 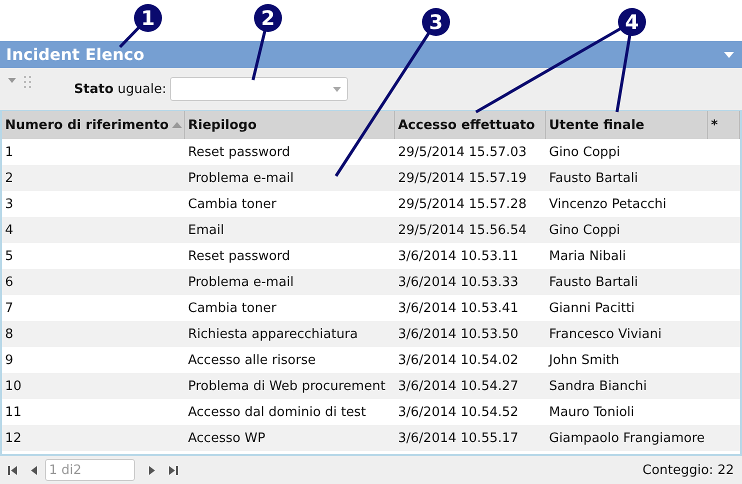 What do you see at coordinates (608, 205) in the screenshot?
I see `table-cell-text: Vincenzo Petacchi` at bounding box center [608, 205].